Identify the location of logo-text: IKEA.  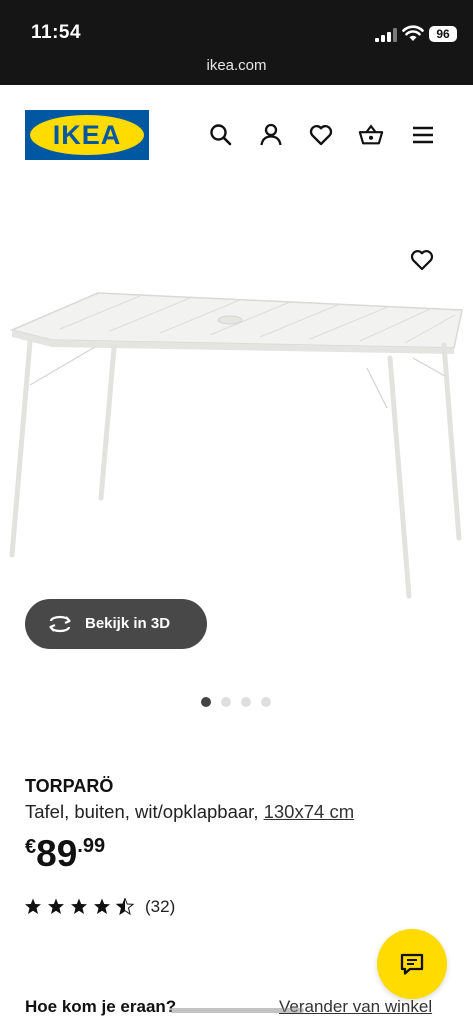
(87, 135).